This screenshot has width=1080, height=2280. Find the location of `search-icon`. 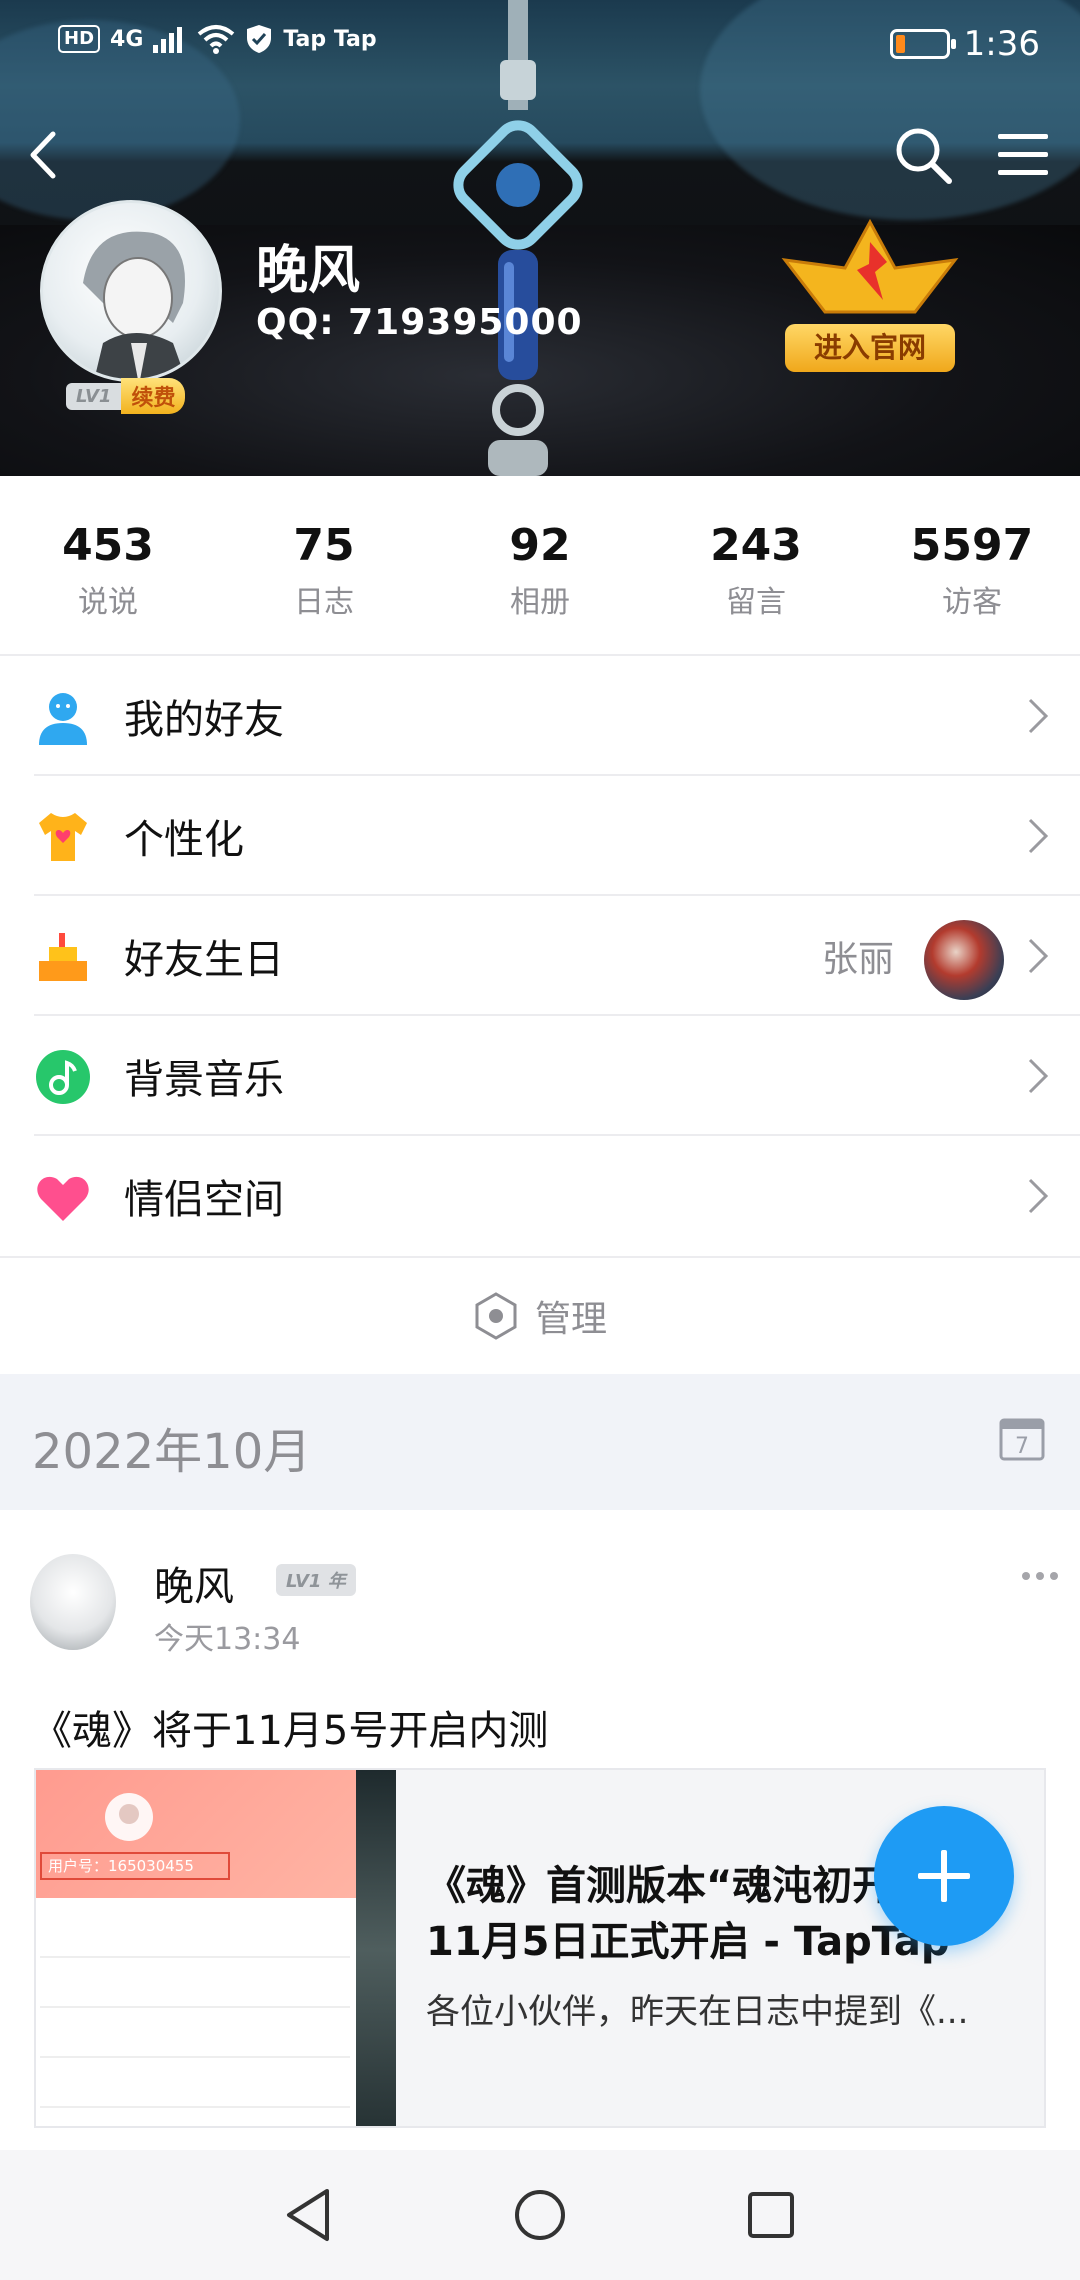

search-icon is located at coordinates (923, 155).